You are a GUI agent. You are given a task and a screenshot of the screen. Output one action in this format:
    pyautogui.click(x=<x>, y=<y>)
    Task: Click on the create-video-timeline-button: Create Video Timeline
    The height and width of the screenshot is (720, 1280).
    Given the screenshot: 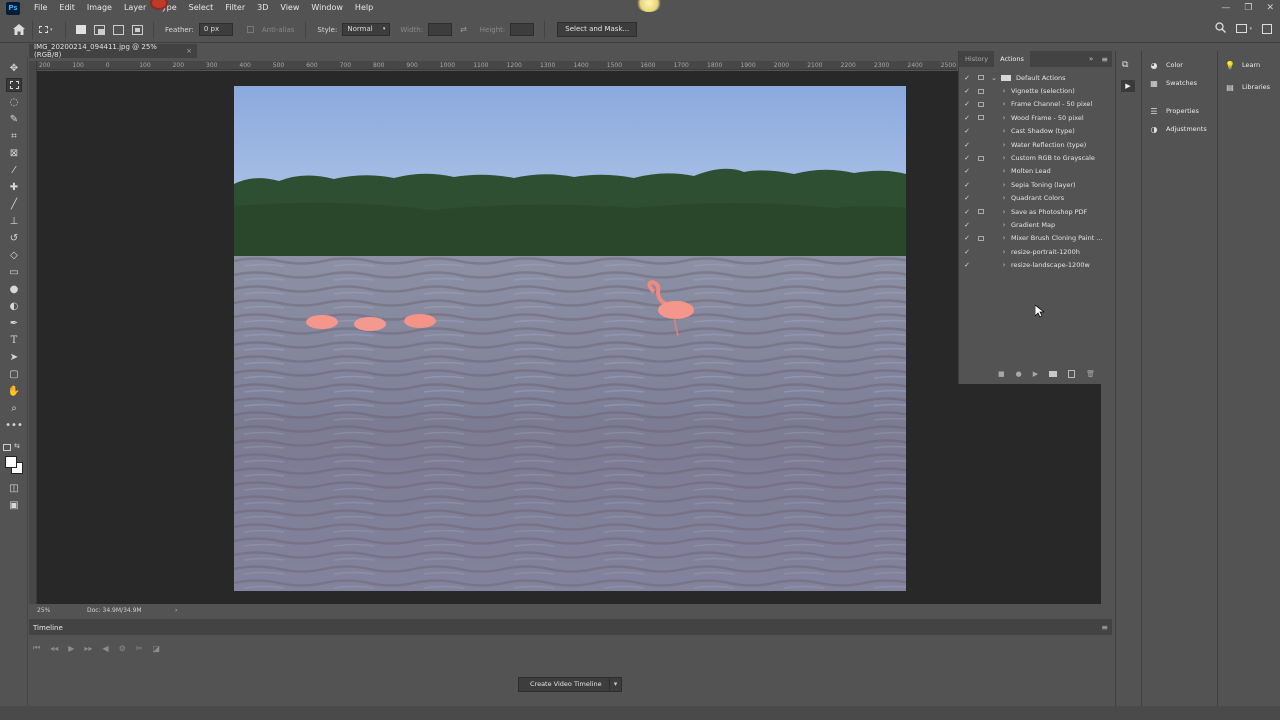 What is the action you would take?
    pyautogui.click(x=566, y=684)
    